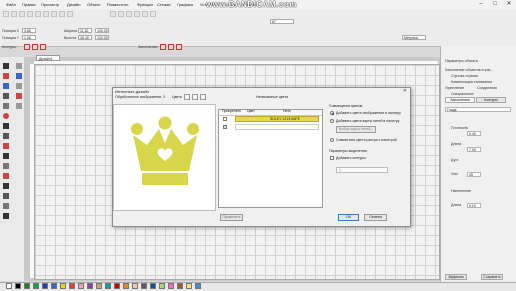 This screenshot has width=516, height=291. What do you see at coordinates (6, 126) in the screenshot?
I see `polygon-tool-icon` at bounding box center [6, 126].